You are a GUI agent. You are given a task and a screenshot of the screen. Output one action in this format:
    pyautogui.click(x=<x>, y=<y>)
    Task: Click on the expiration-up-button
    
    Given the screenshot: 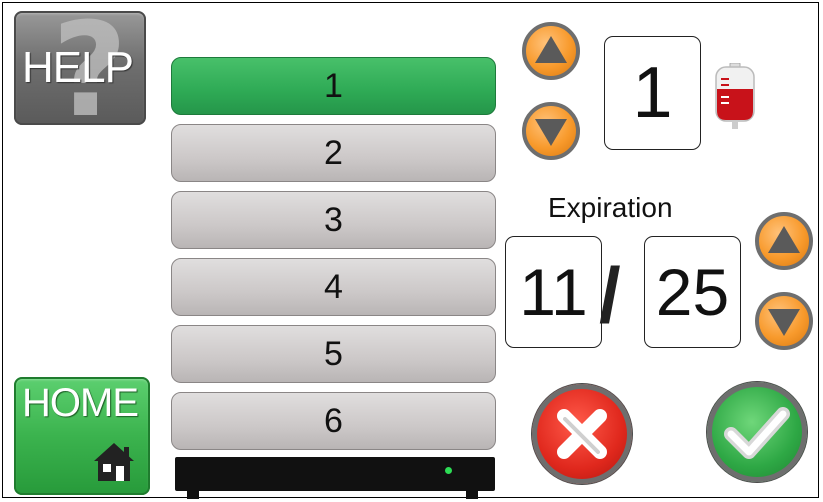 What is the action you would take?
    pyautogui.click(x=784, y=241)
    